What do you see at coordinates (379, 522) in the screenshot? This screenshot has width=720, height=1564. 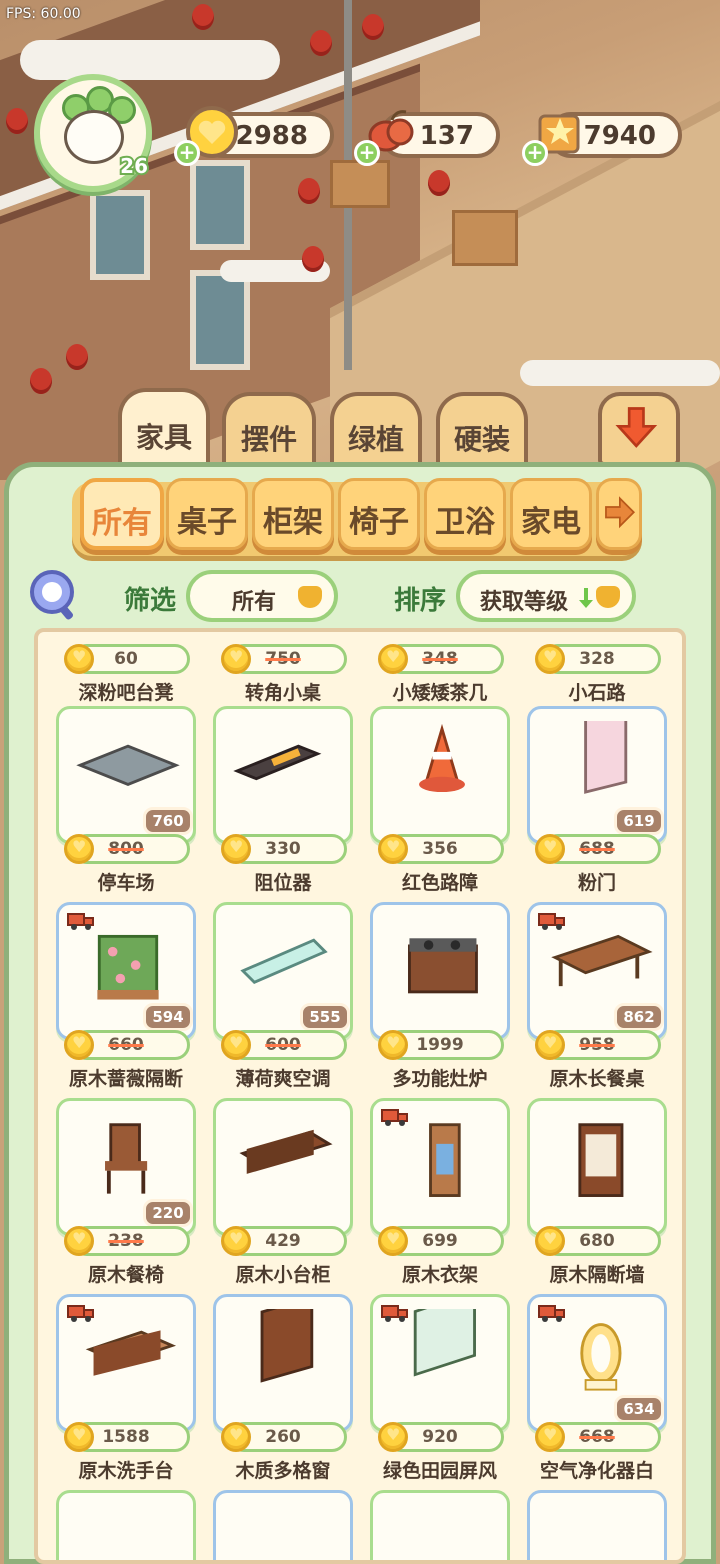 I see `category-label: 椅子` at bounding box center [379, 522].